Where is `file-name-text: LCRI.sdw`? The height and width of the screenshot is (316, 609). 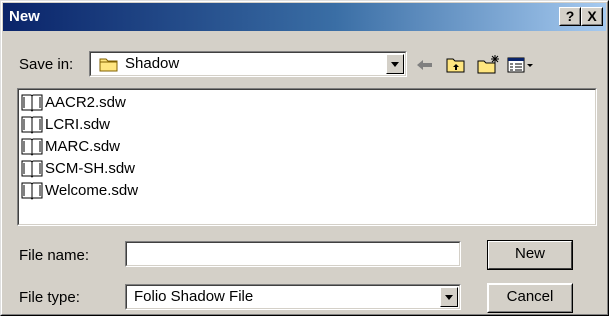
file-name-text: LCRI.sdw is located at coordinates (78, 124).